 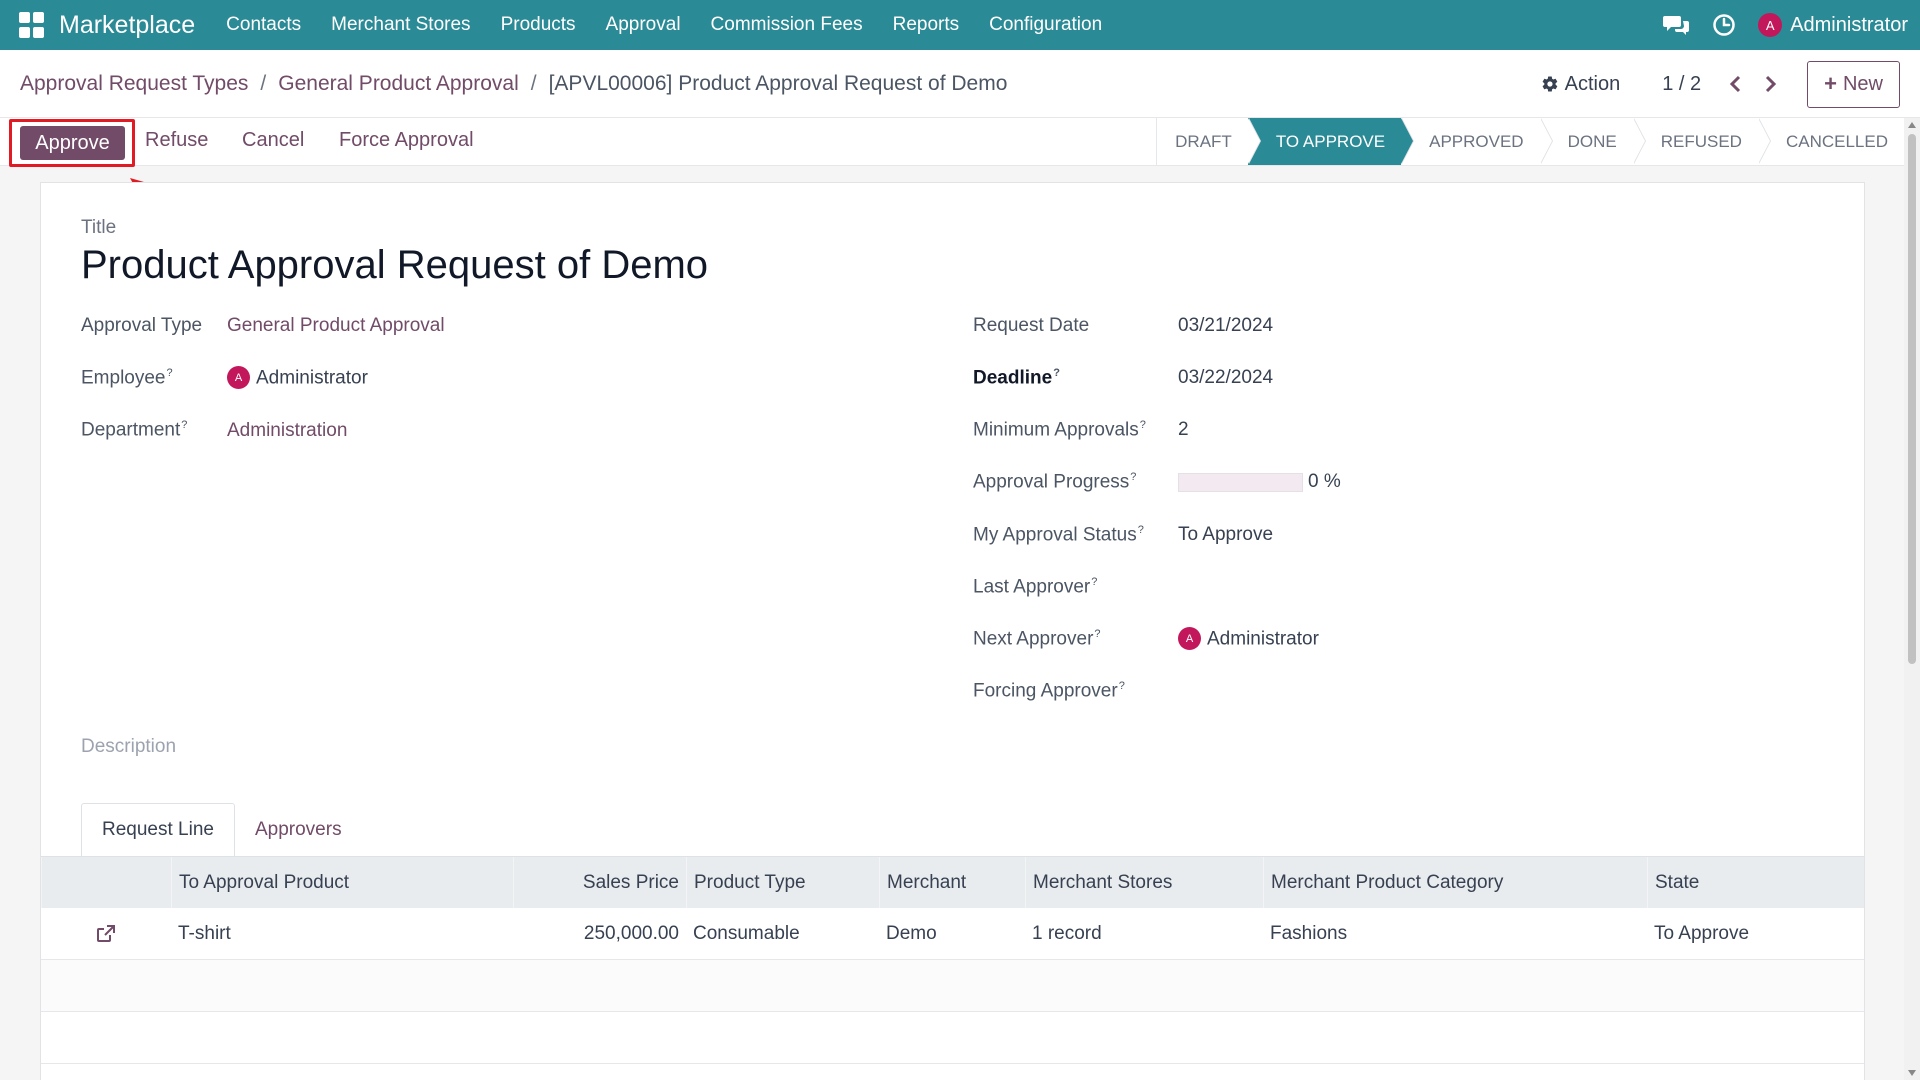 What do you see at coordinates (1183, 430) in the screenshot?
I see `minimum-approvals-value: 2` at bounding box center [1183, 430].